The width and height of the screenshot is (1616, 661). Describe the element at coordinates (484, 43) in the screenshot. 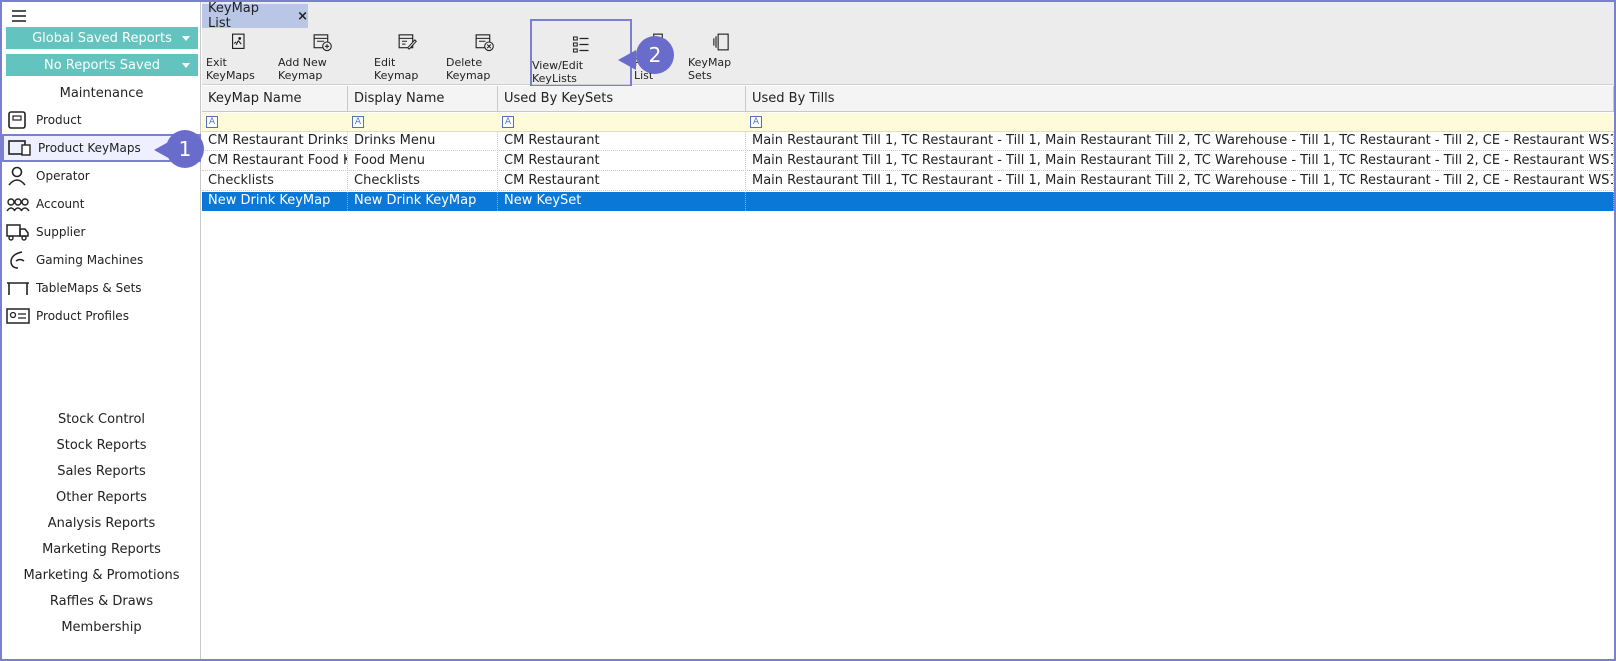

I see `delete-icon` at that location.